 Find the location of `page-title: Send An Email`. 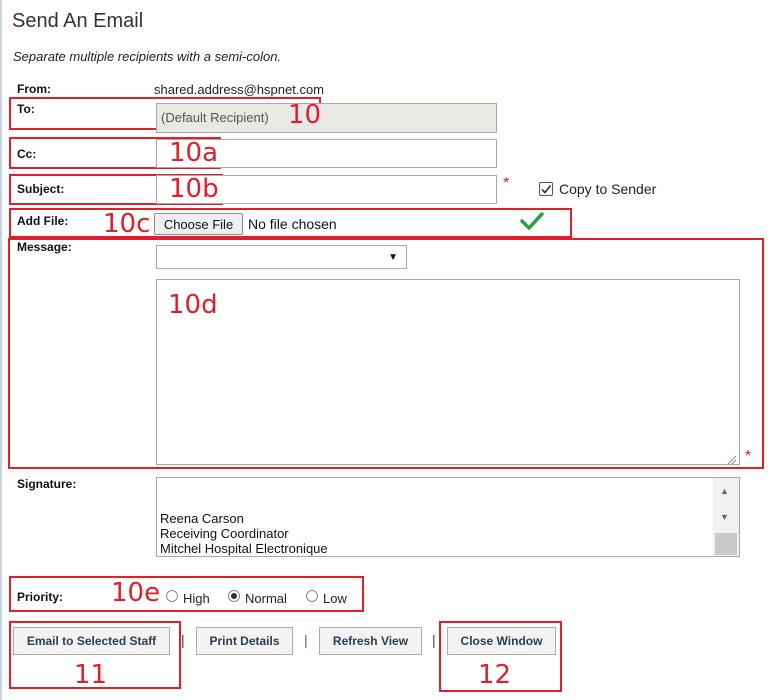

page-title: Send An Email is located at coordinates (78, 21).